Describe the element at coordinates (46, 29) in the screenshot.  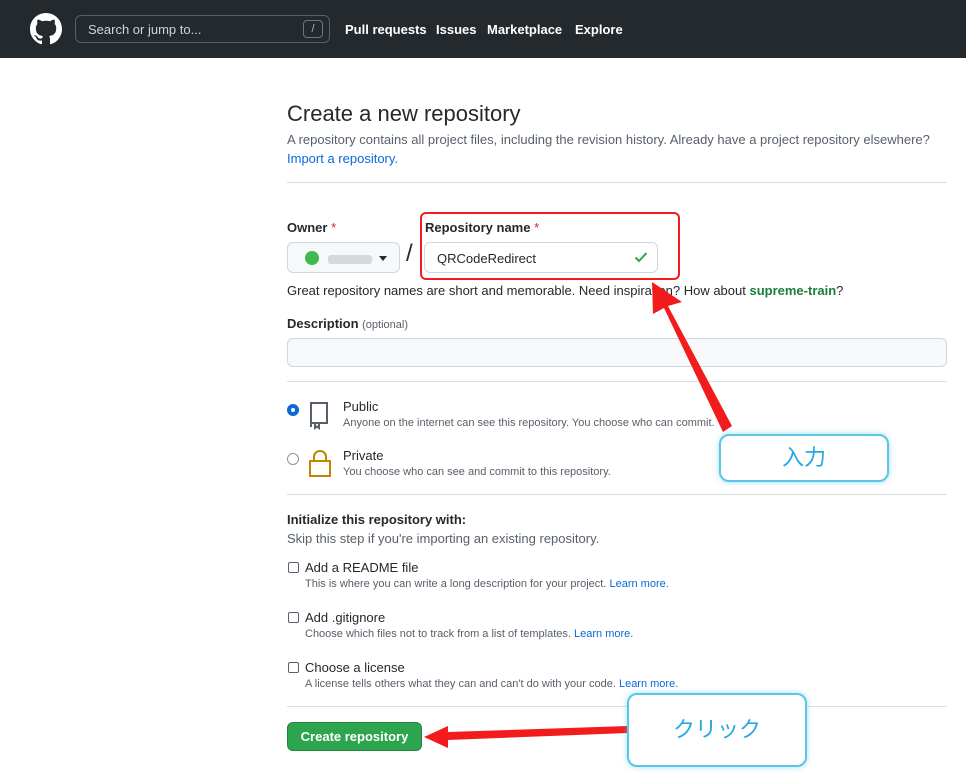
I see `github-logo-icon` at that location.